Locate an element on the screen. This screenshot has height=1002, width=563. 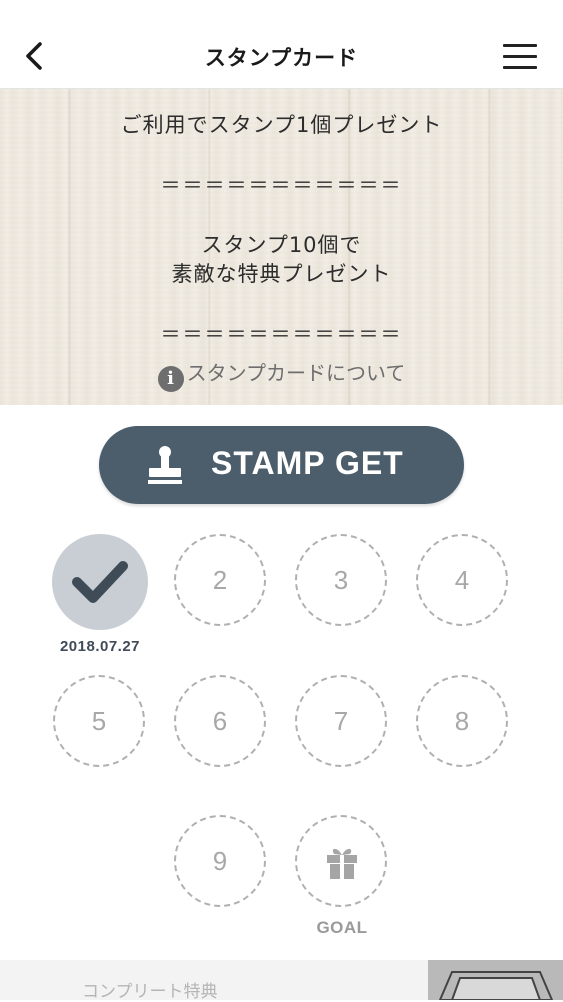
stamp-icon is located at coordinates (165, 465).